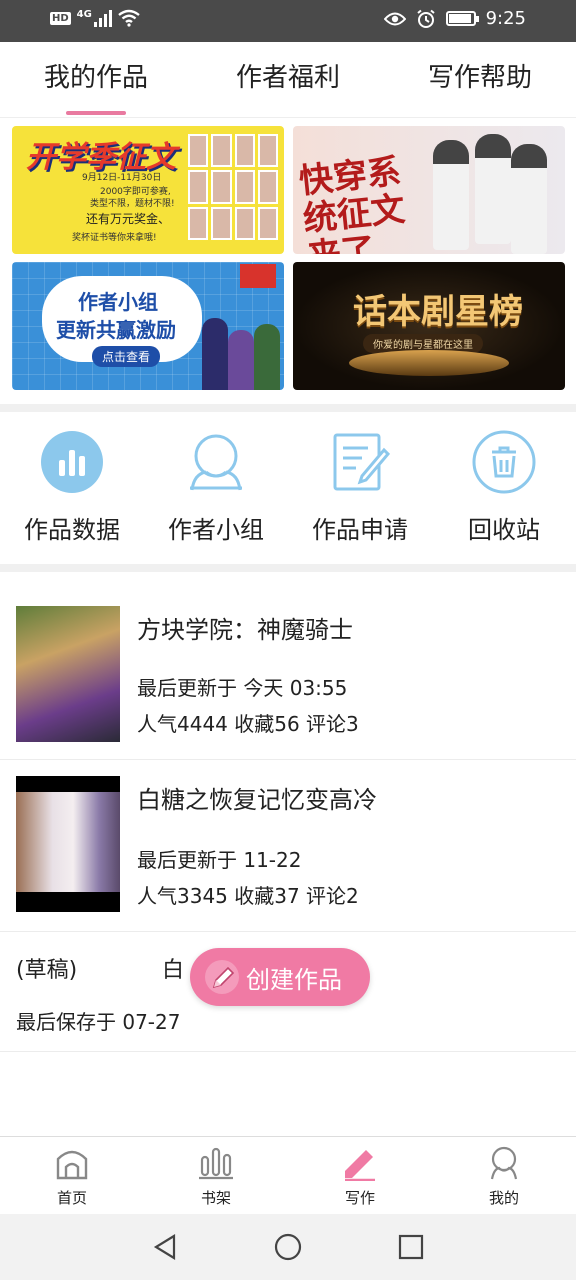  Describe the element at coordinates (96, 79) in the screenshot. I see `tab-my-works: 我的作品` at that location.